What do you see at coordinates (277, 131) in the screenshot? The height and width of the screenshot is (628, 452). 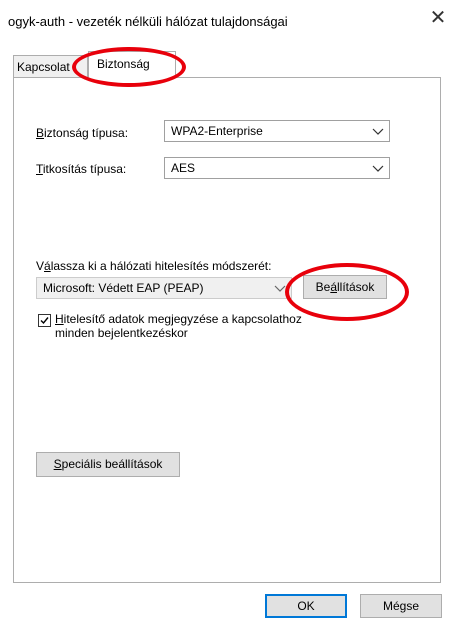 I see `security-type-select: WPA2-Enterprise` at bounding box center [277, 131].